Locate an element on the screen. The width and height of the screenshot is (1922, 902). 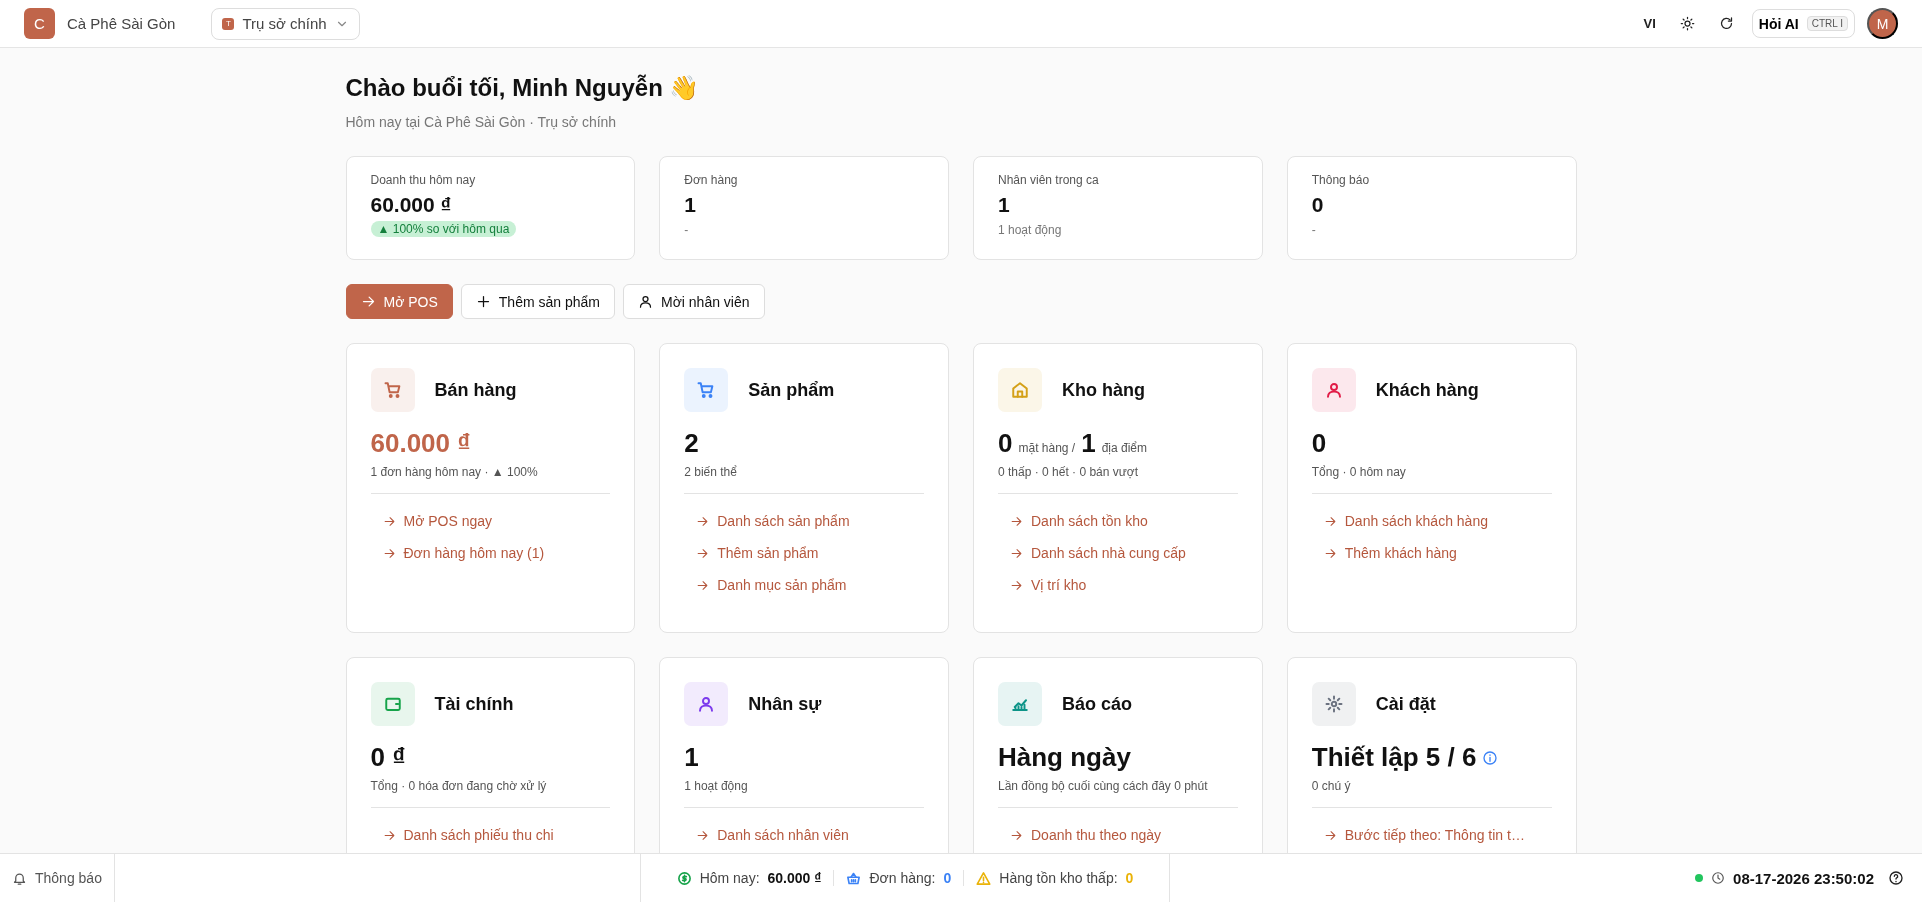
value-unit: địa điểm is located at coordinates (1124, 448).